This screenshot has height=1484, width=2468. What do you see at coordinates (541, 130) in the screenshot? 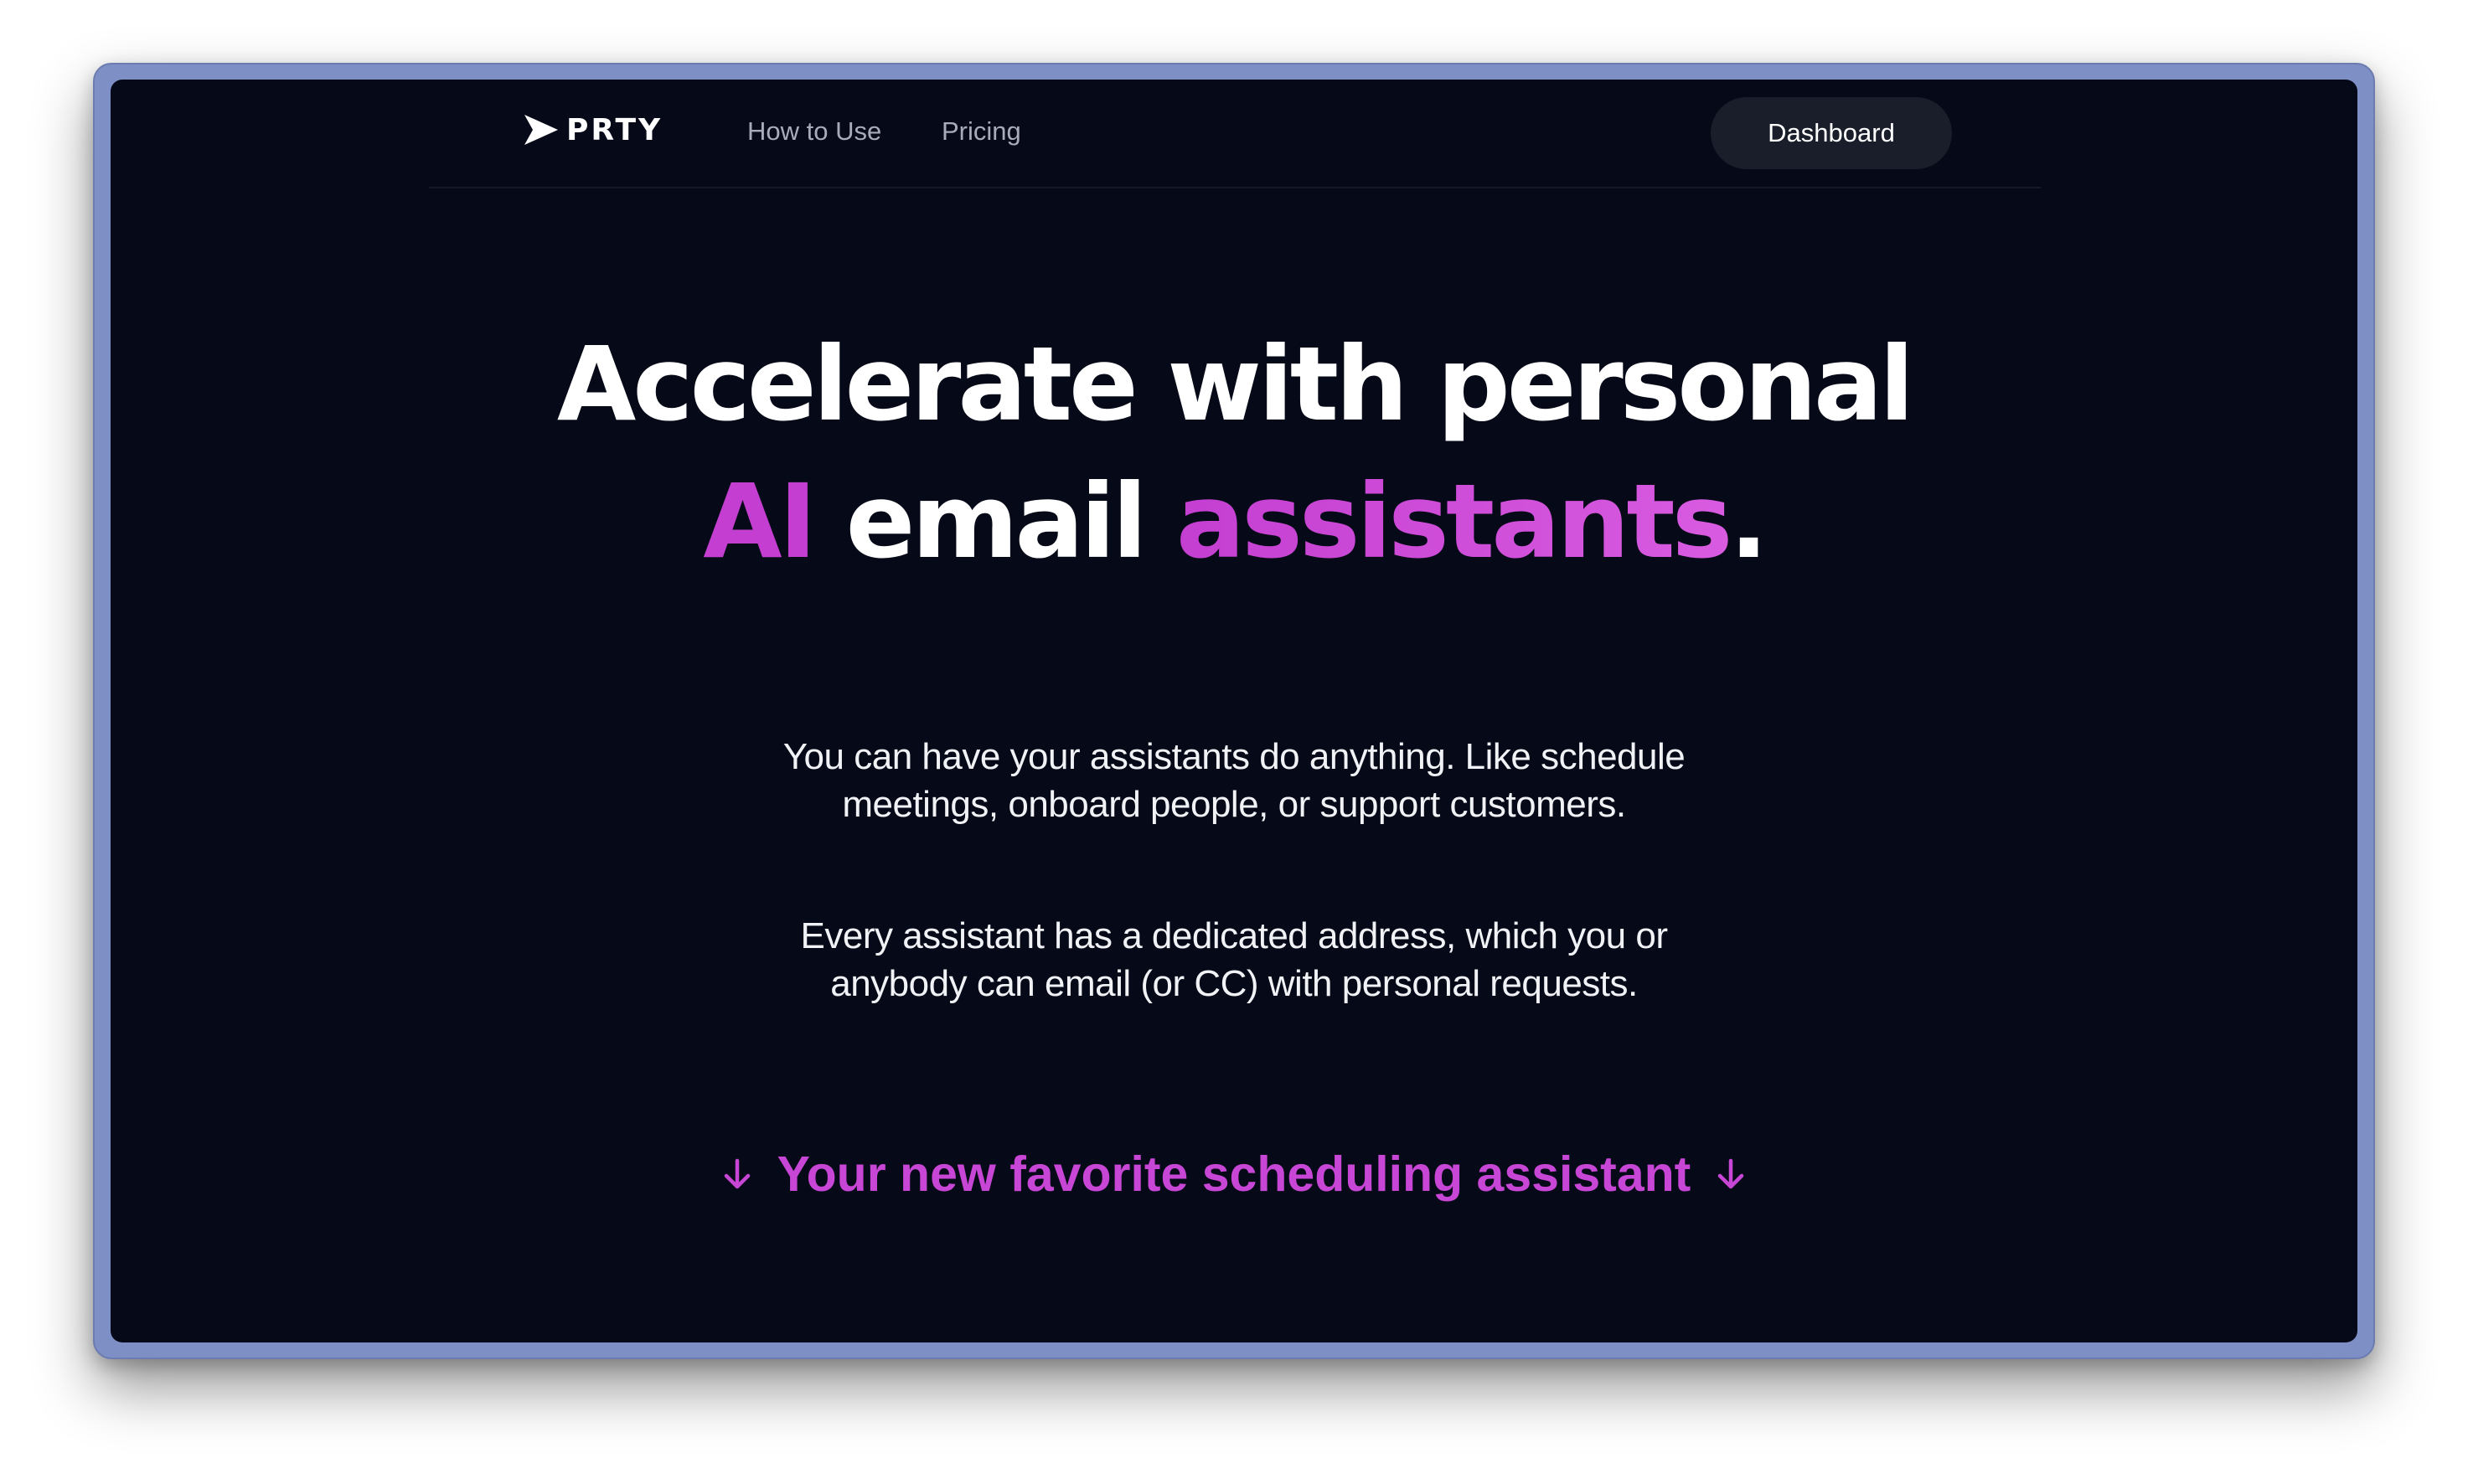
I see `send-arrow-icon` at bounding box center [541, 130].